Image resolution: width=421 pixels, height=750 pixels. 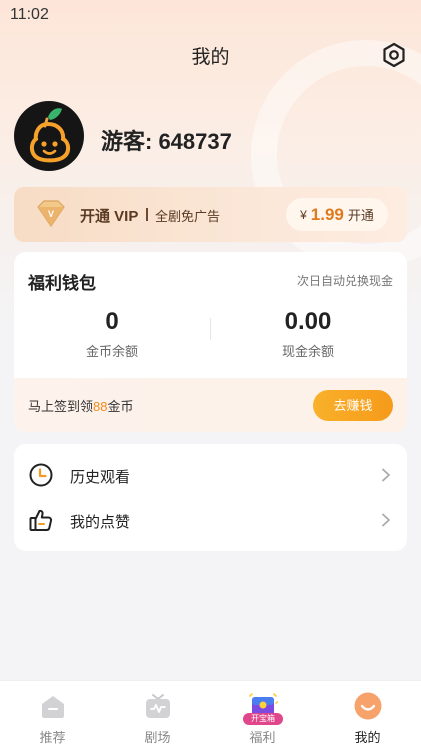 I want to click on cash-balance-value: 0.00, so click(x=308, y=321).